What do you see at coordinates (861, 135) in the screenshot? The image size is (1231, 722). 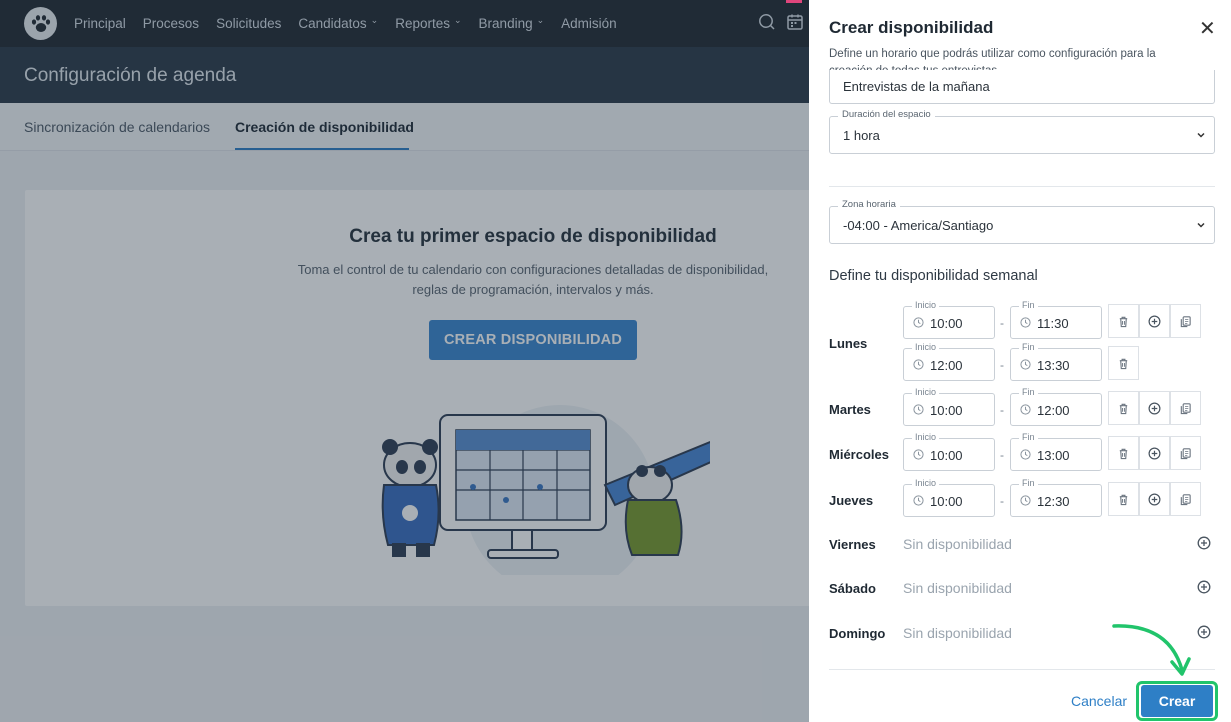 I see `duration-value: 1 hora` at bounding box center [861, 135].